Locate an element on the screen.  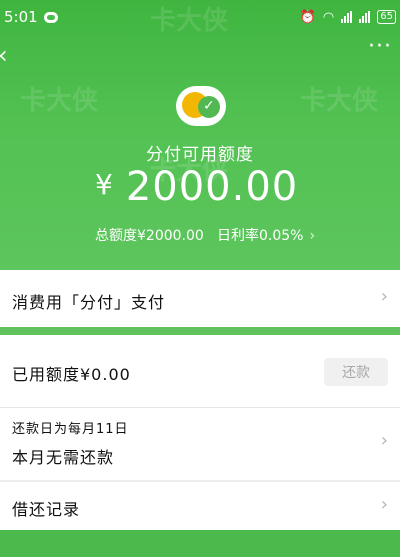
repayment-info-row: 还款日为每月11日 本月无需还款 › is located at coordinates (200, 444).